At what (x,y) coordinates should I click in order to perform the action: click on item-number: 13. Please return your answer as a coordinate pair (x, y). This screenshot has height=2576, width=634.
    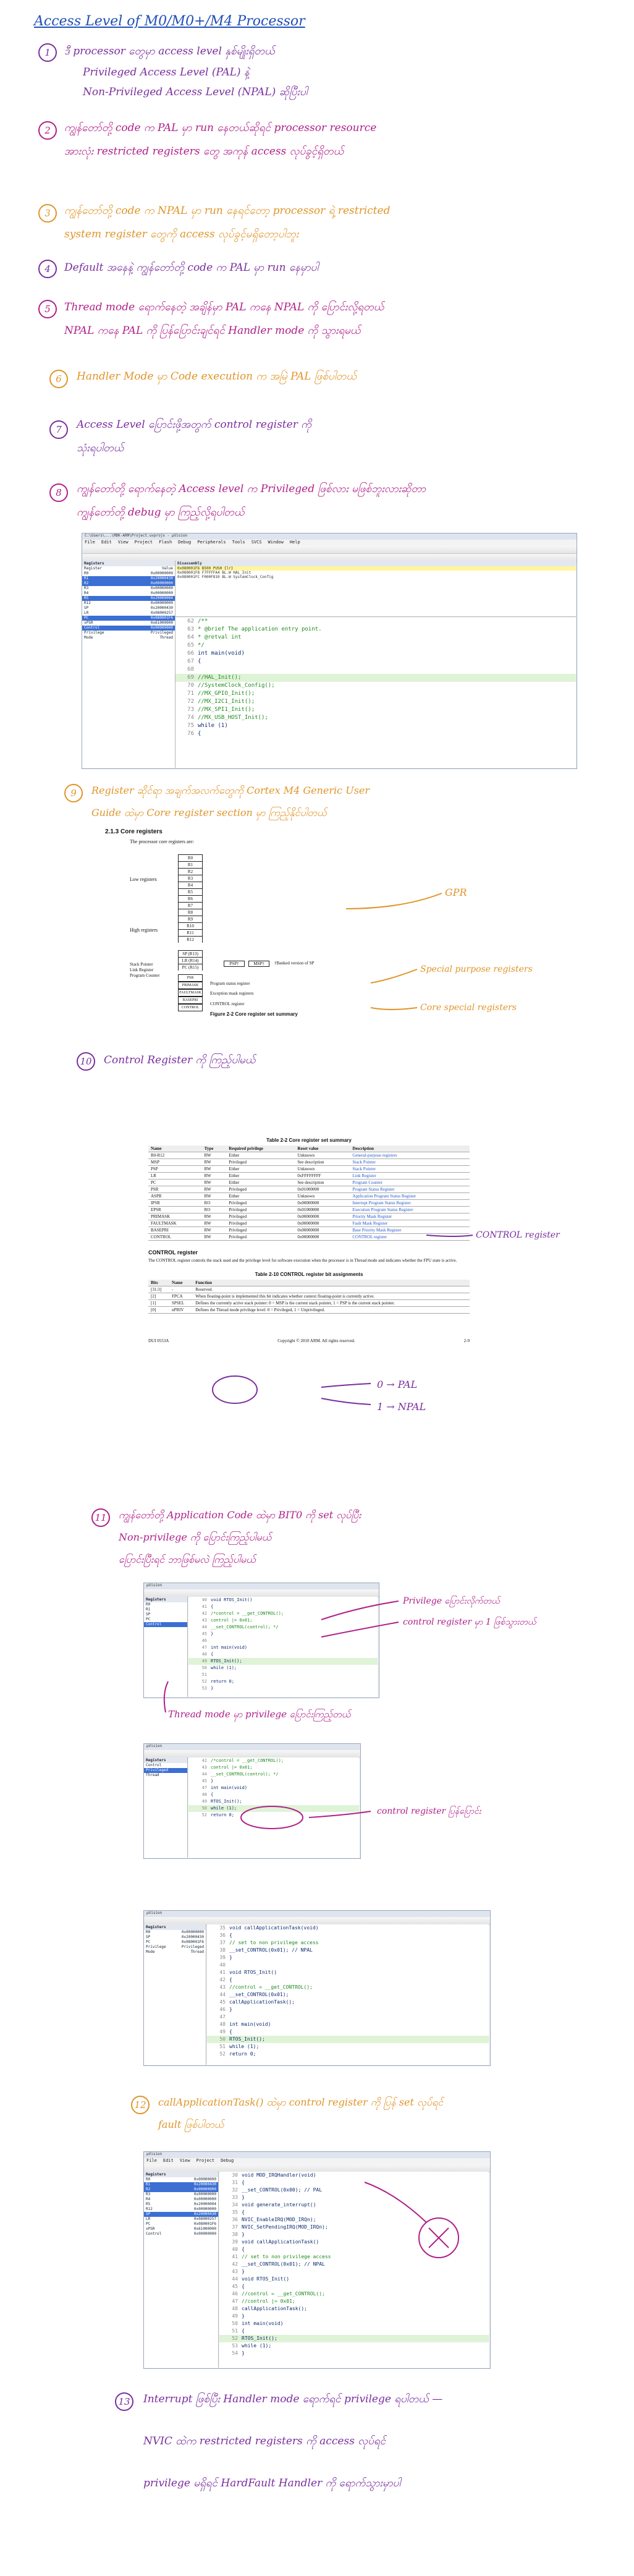
    Looking at the image, I should click on (124, 2401).